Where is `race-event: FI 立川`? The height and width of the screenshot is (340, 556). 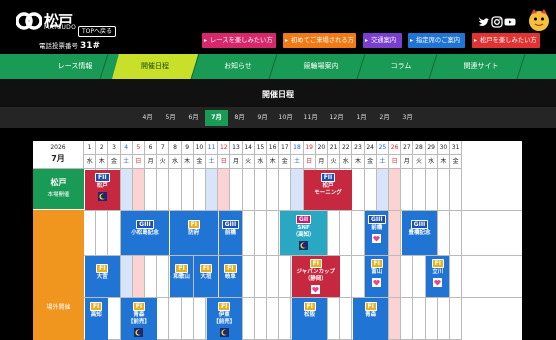
race-event: FI 立川 is located at coordinates (438, 276).